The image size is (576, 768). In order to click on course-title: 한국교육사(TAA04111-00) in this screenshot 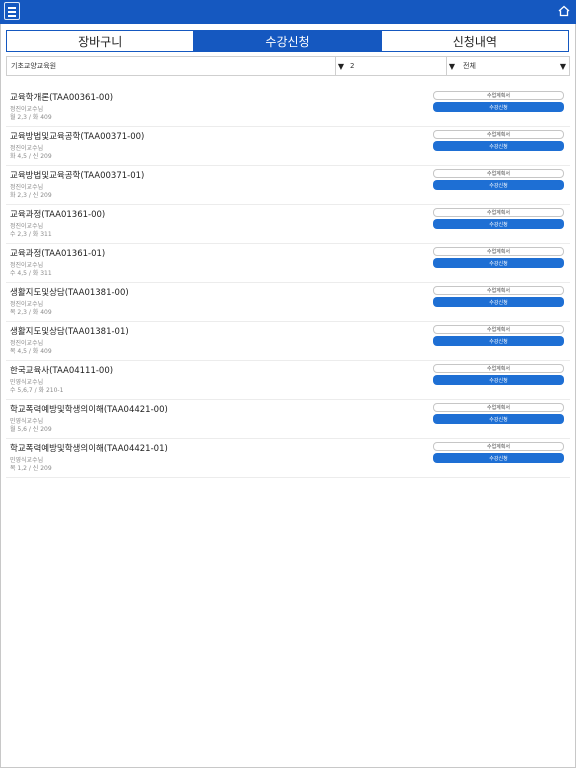, I will do `click(62, 371)`.